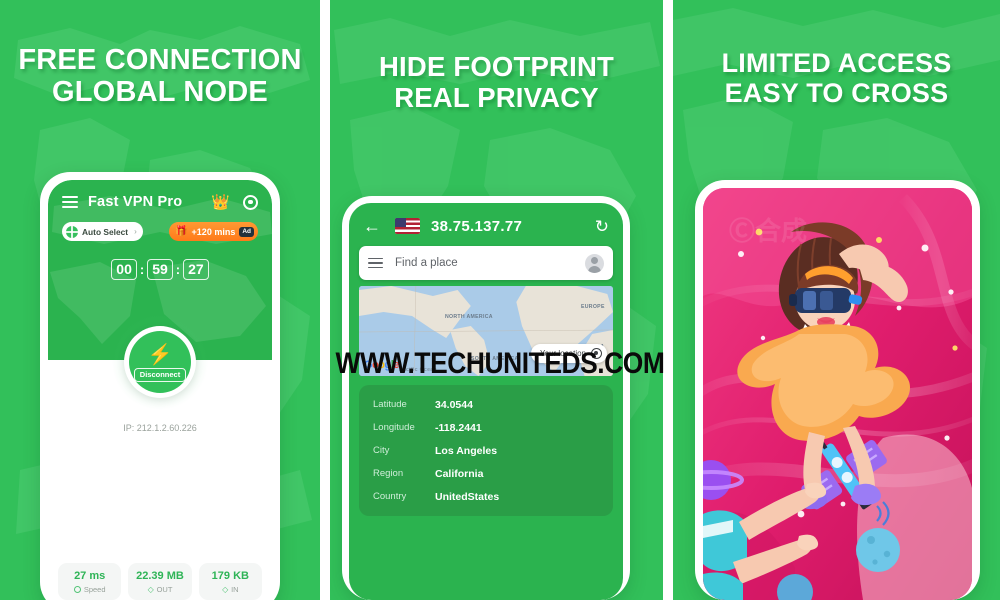 The width and height of the screenshot is (1000, 600). What do you see at coordinates (500, 363) in the screenshot?
I see `site-watermark: WWW.TECHUNITEDS.COM` at bounding box center [500, 363].